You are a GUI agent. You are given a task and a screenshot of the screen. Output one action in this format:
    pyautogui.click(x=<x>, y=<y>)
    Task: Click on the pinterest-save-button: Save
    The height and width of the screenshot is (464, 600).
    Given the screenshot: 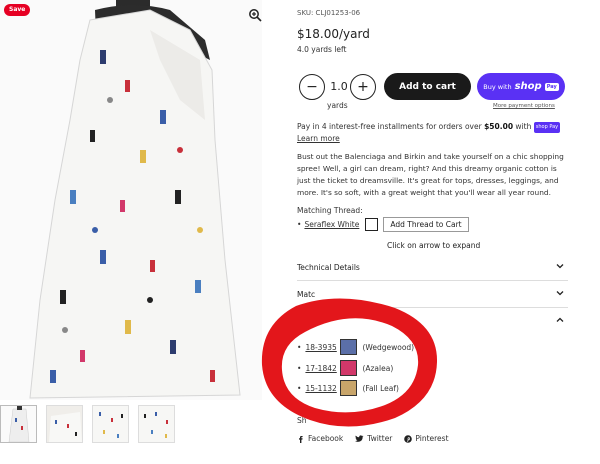 What is the action you would take?
    pyautogui.click(x=17, y=10)
    